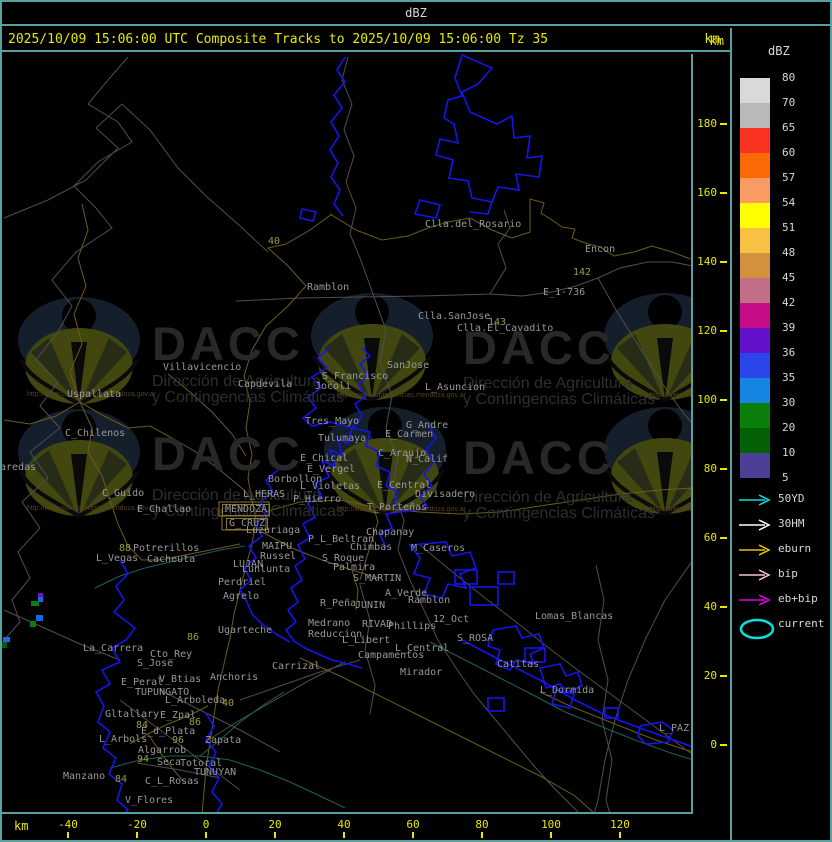 The width and height of the screenshot is (832, 842). Describe the element at coordinates (296, 666) in the screenshot. I see `map-label: Carrizal` at that location.